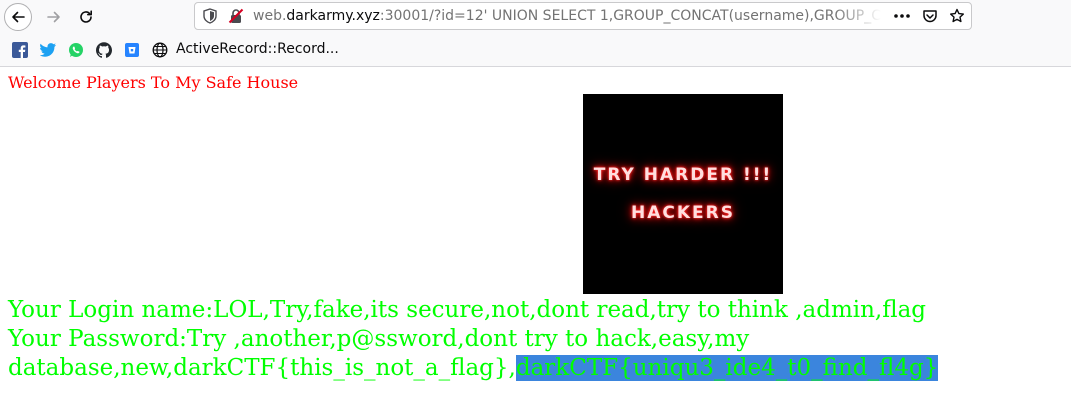  Describe the element at coordinates (858, 16) in the screenshot. I see `url-fade` at that location.